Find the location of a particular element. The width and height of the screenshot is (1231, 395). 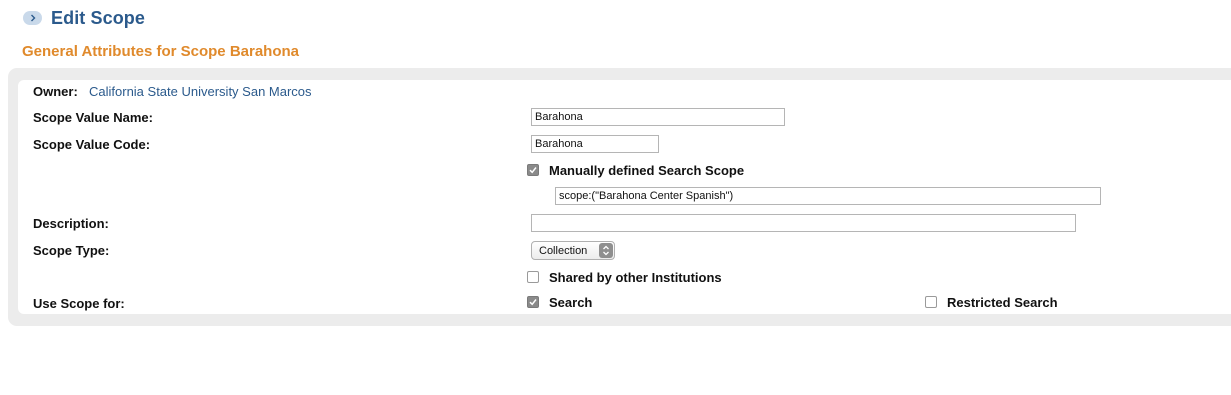

owner-label: Owner: is located at coordinates (55, 91).